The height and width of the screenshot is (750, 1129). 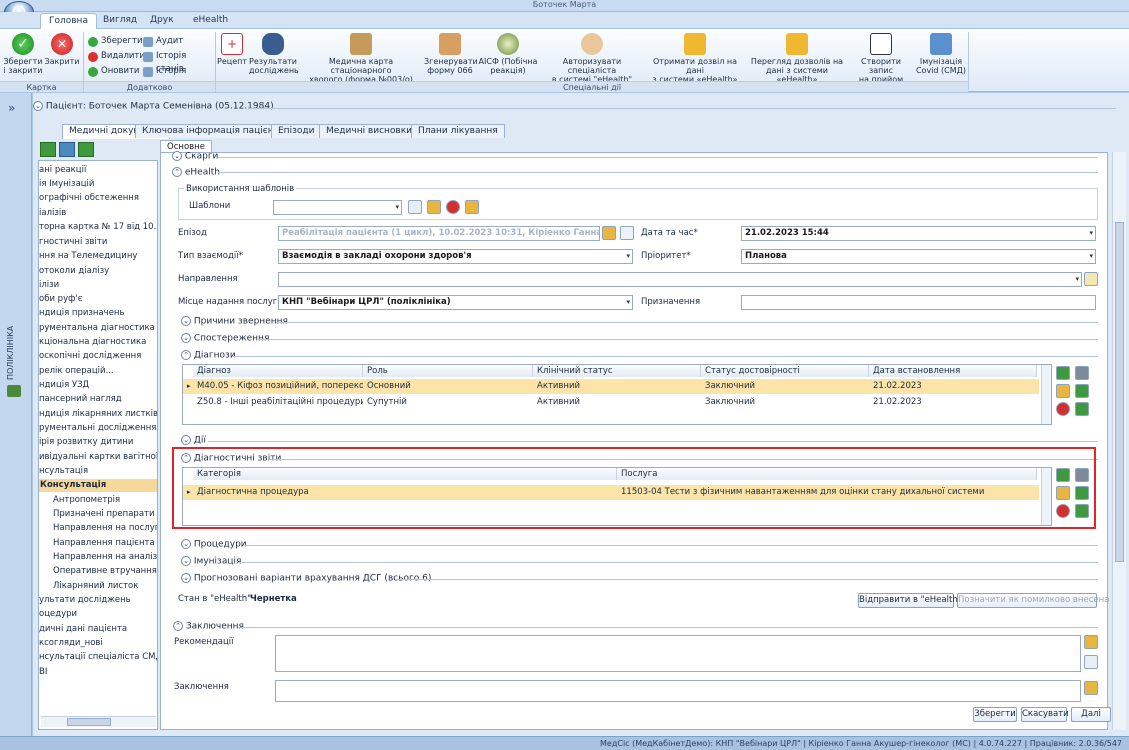 I want to click on generate-066-button: Згенерувати форму 066, so click(x=451, y=56).